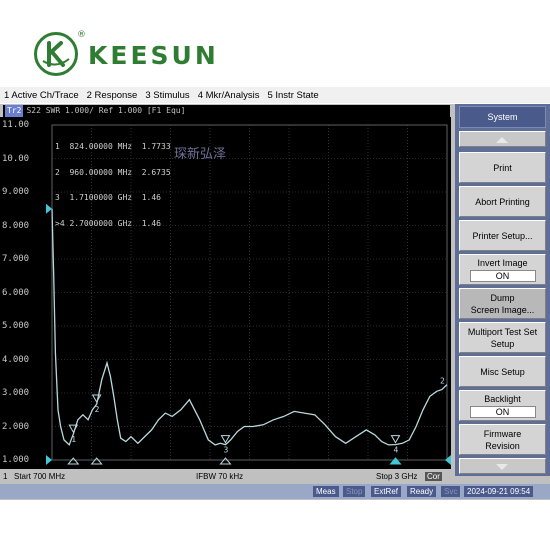 This screenshot has width=550, height=550. Describe the element at coordinates (16, 158) in the screenshot. I see `y-tick-label: 10.00` at that location.